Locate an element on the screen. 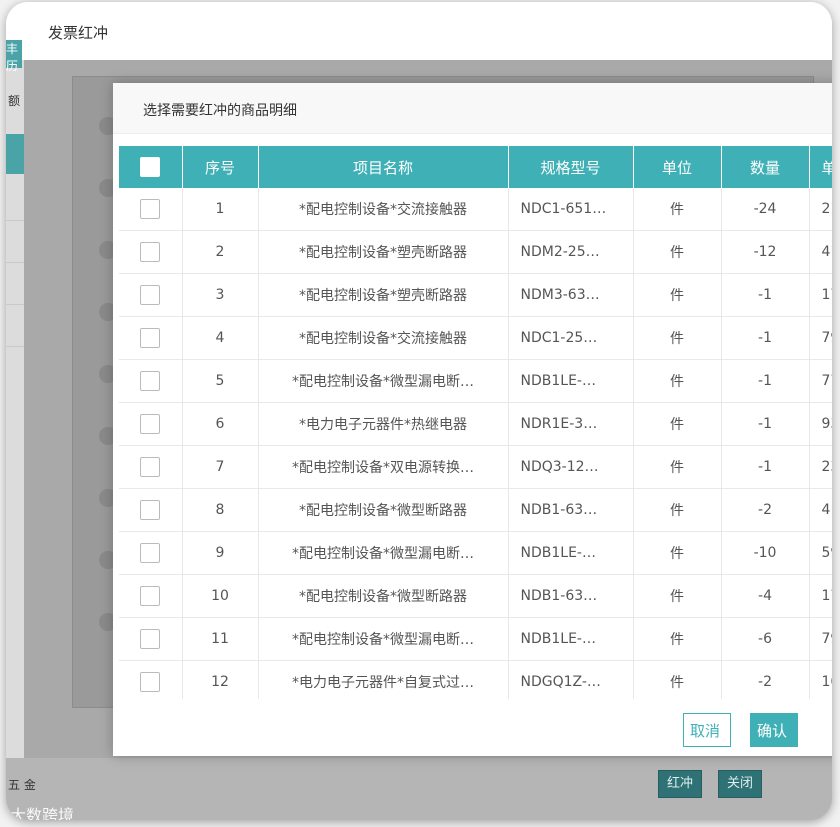  table-row: 2*配电控制设备*塑壳断路器NDM2-25…件-1241 is located at coordinates (475, 252).